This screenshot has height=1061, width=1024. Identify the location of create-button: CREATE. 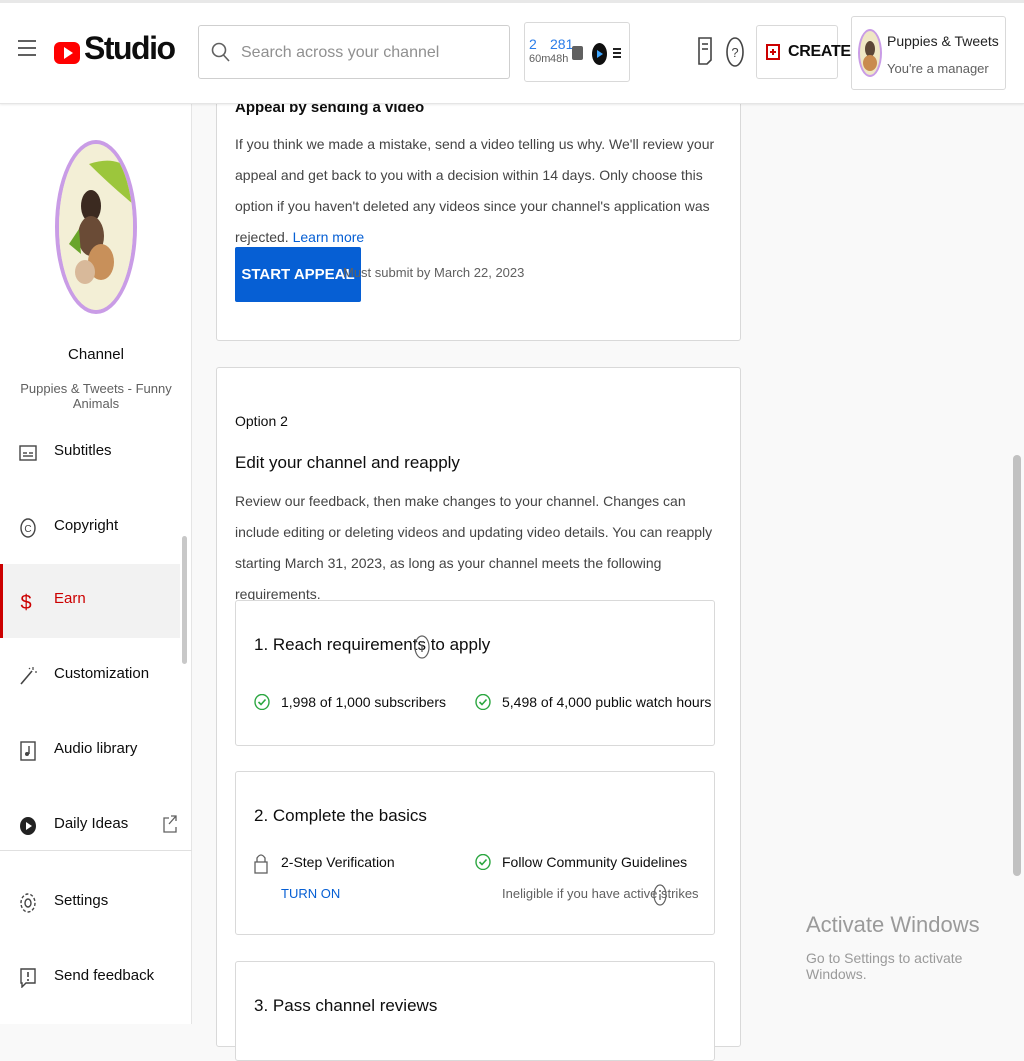
(803, 52).